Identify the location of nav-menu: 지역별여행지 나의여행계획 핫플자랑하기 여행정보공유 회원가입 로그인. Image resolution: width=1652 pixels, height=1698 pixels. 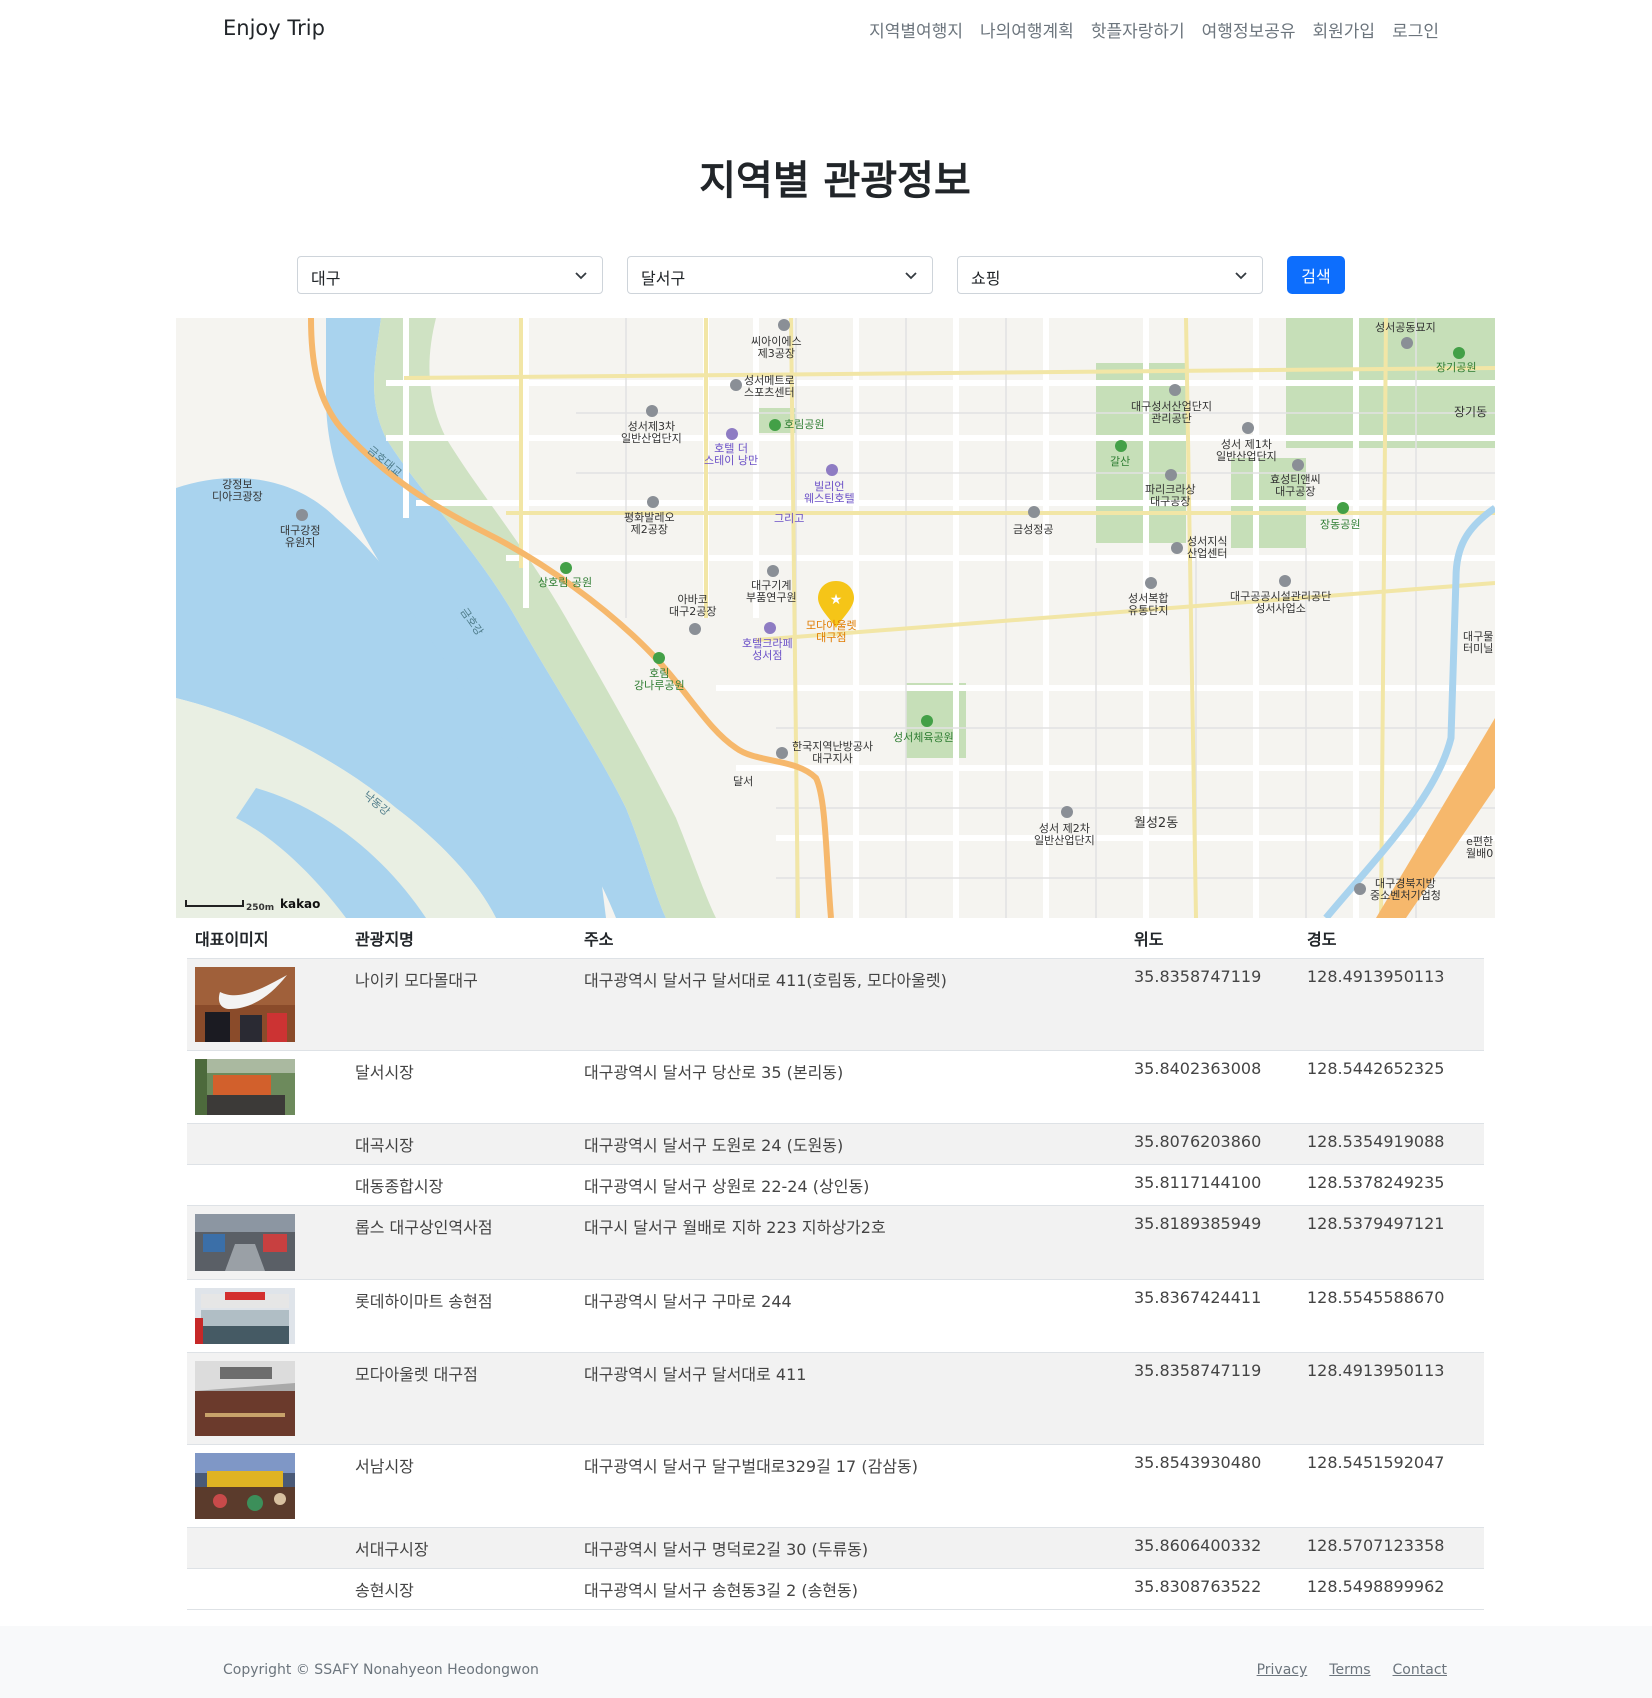
(1154, 29).